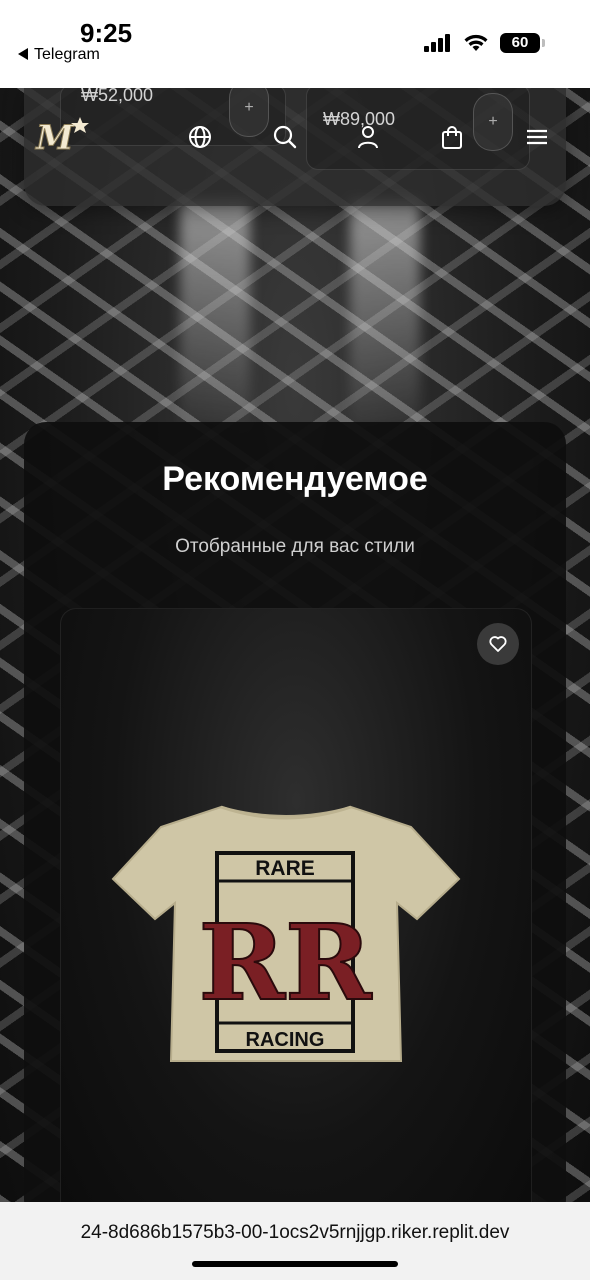 This screenshot has height=1280, width=590. Describe the element at coordinates (106, 33) in the screenshot. I see `status-time: 9:25` at that location.